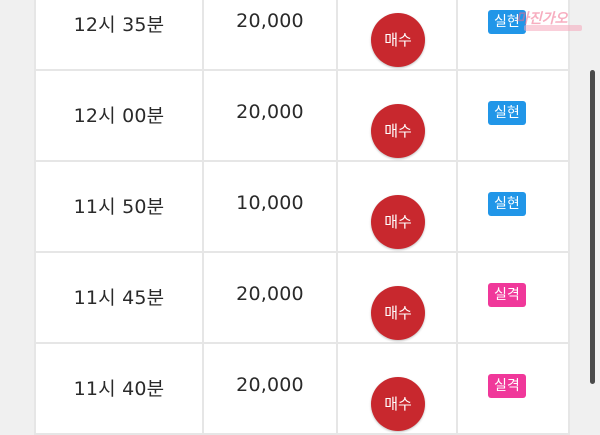 The height and width of the screenshot is (435, 600). I want to click on time-cell: 12시 00분, so click(120, 115).